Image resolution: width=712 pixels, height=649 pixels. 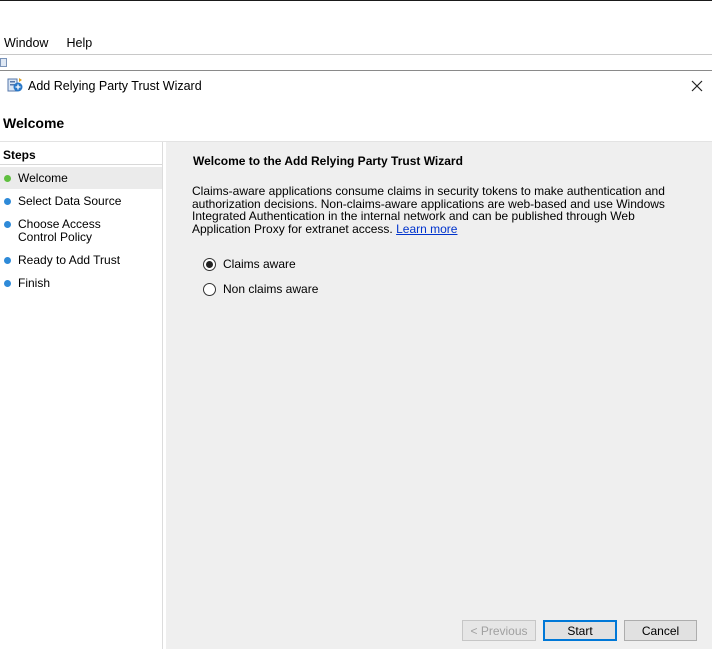 What do you see at coordinates (209, 264) in the screenshot?
I see `radio-selected-icon` at bounding box center [209, 264].